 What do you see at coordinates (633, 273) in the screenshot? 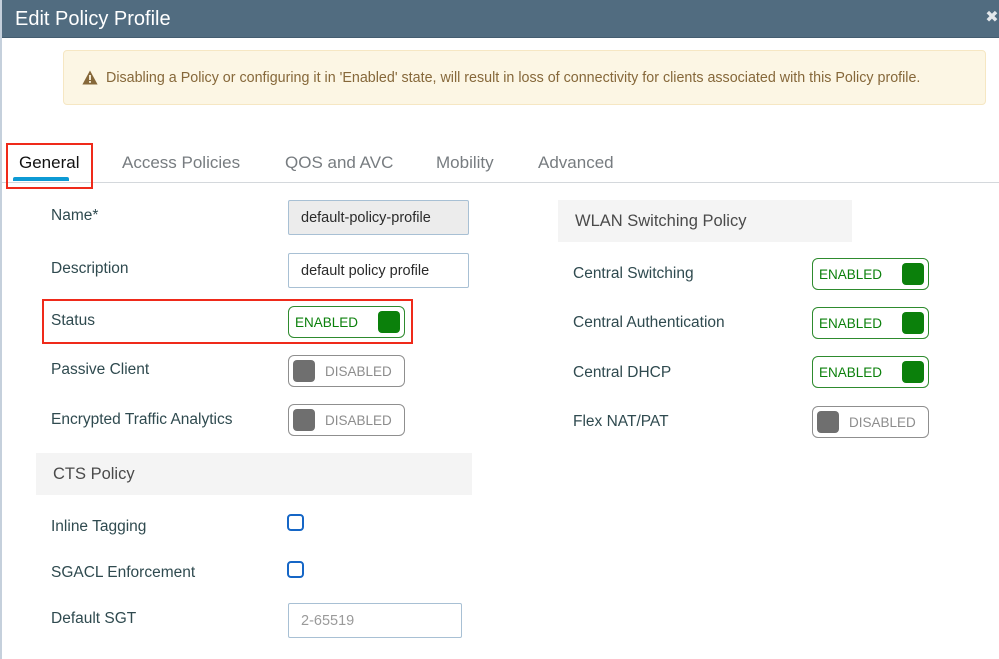
I see `central-switching-label: Central Switching` at bounding box center [633, 273].